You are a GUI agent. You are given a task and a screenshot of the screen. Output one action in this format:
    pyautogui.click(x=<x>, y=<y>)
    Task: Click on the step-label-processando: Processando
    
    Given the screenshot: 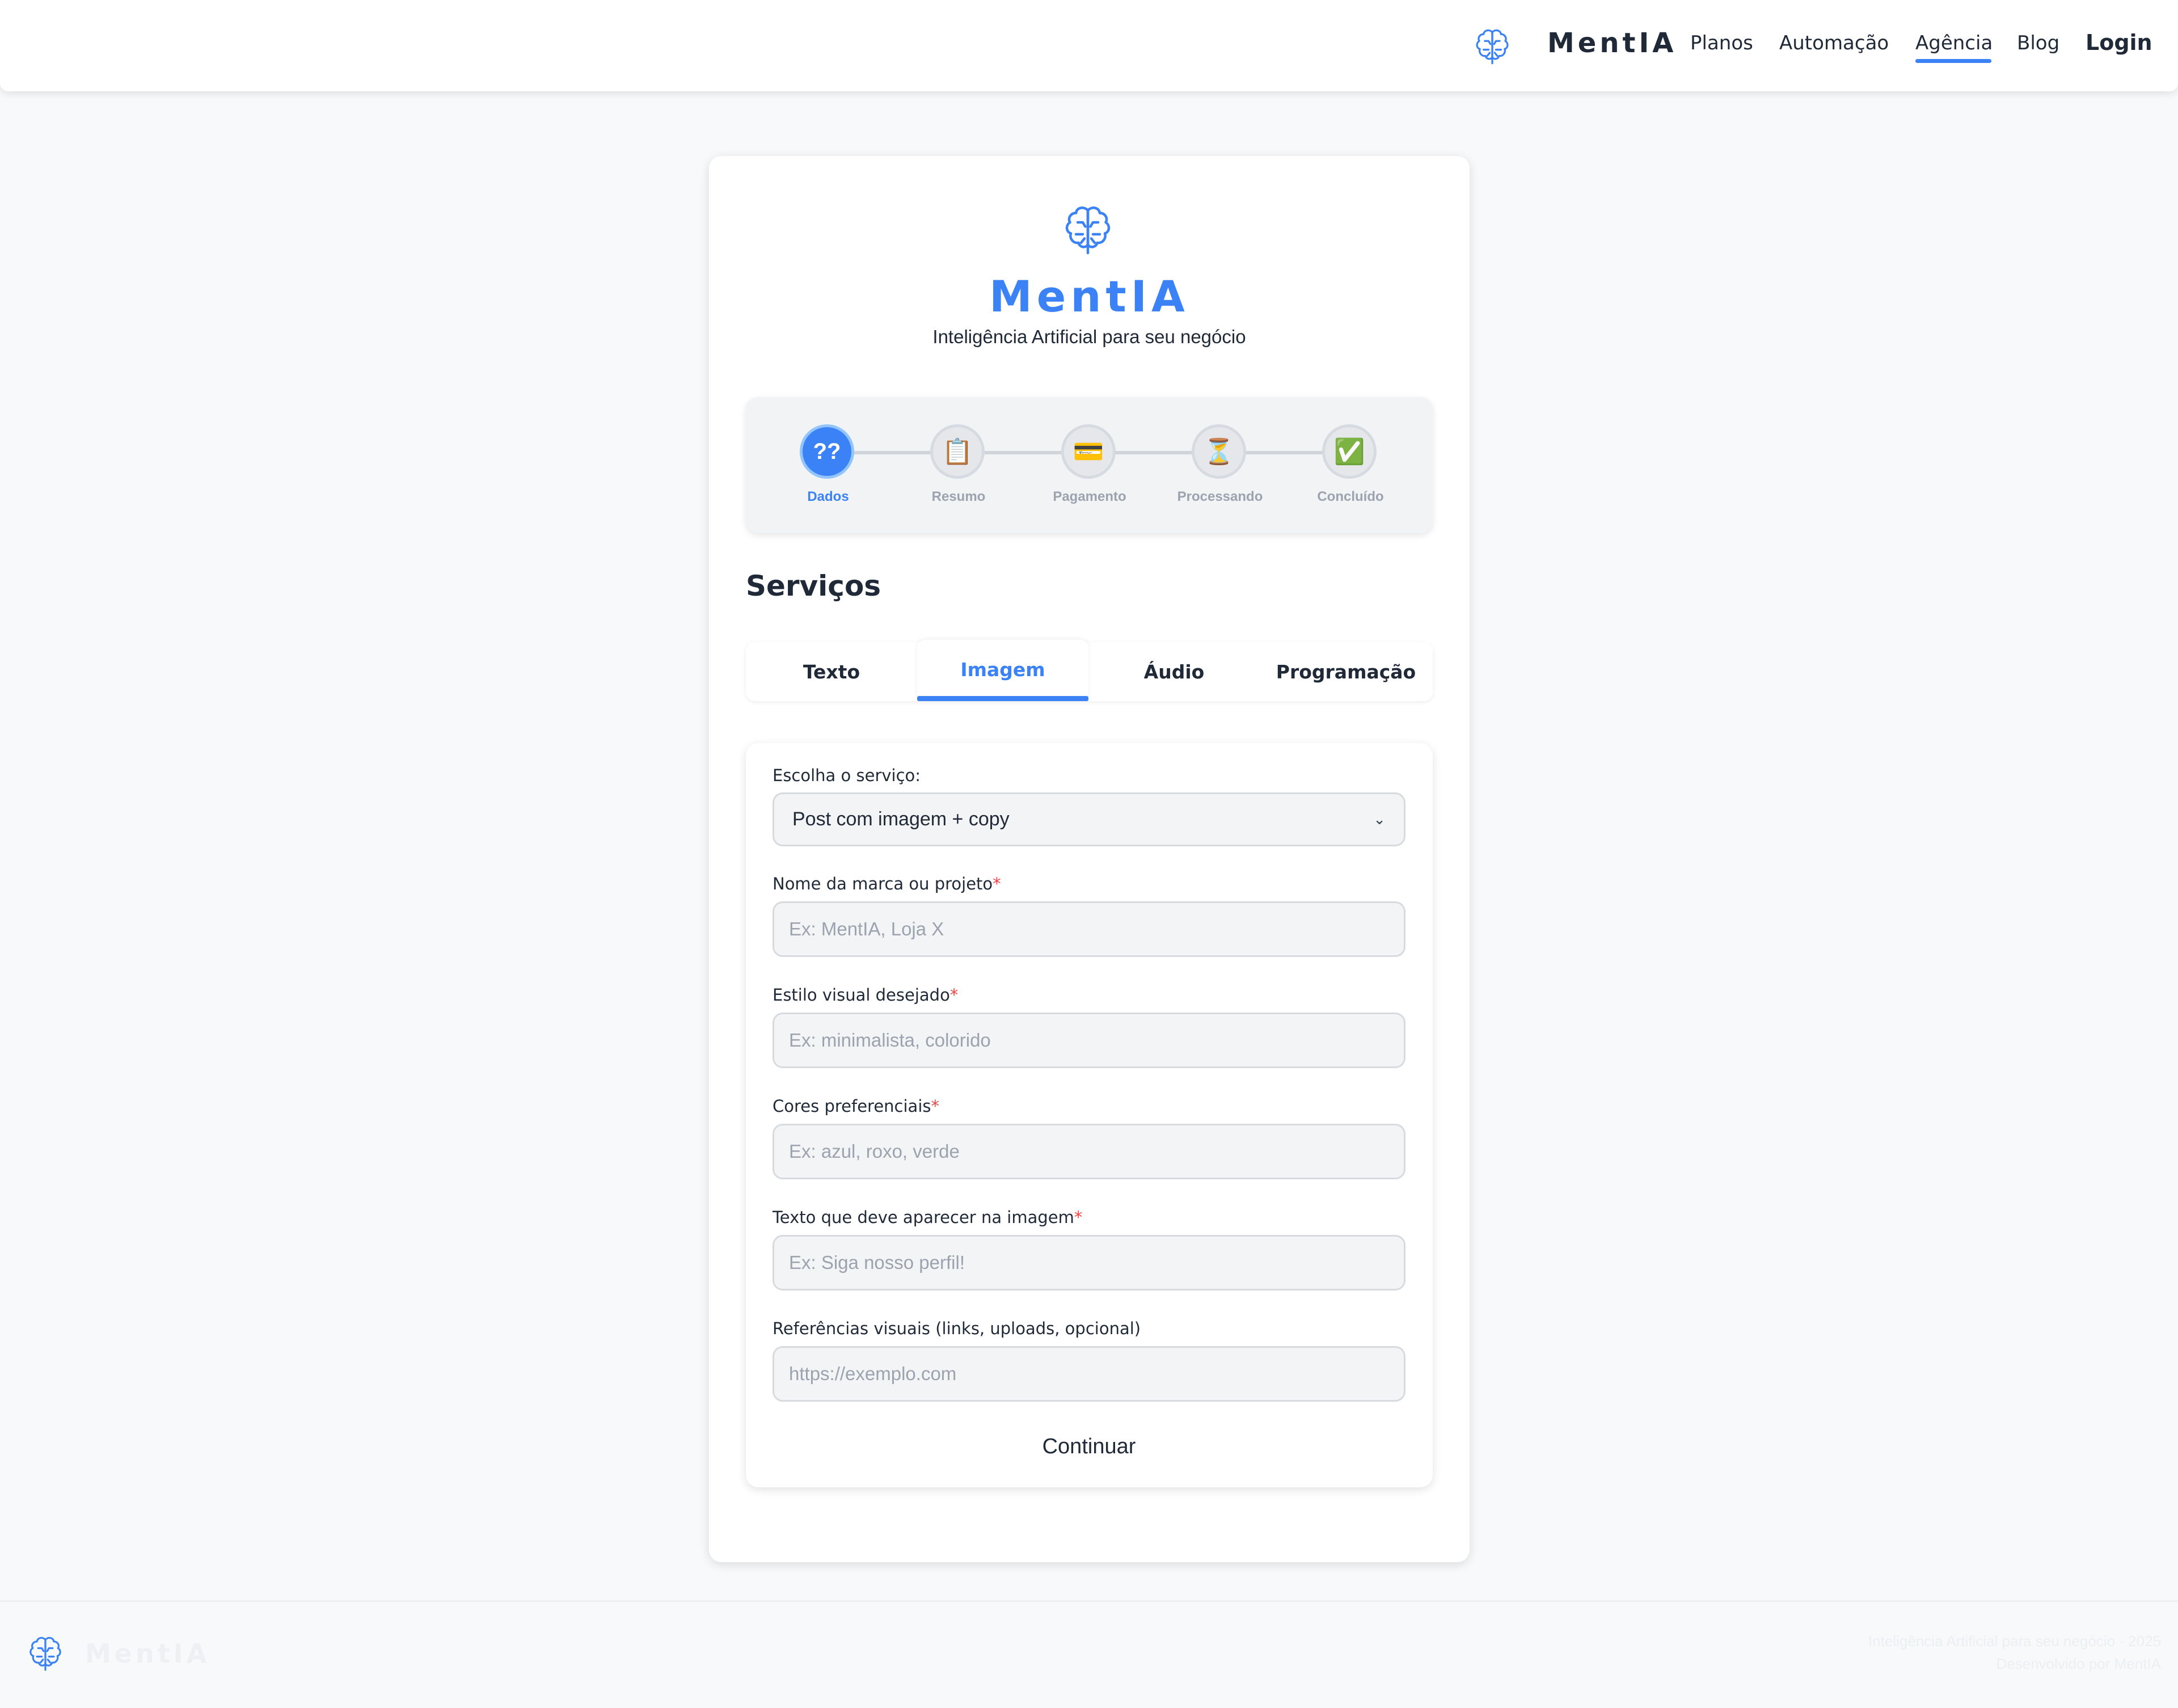 What is the action you would take?
    pyautogui.click(x=1220, y=496)
    